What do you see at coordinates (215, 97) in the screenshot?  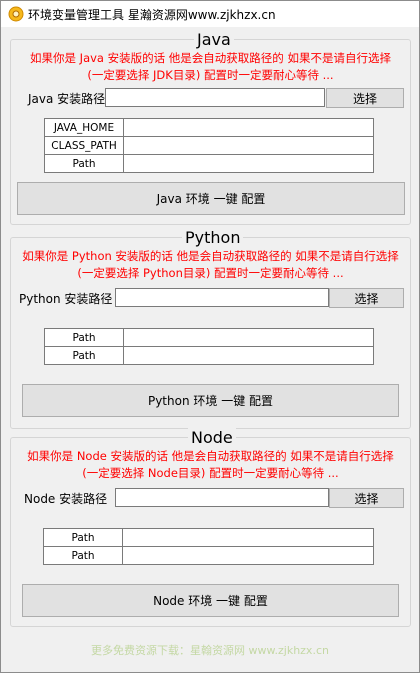 I see `java-path-input` at bounding box center [215, 97].